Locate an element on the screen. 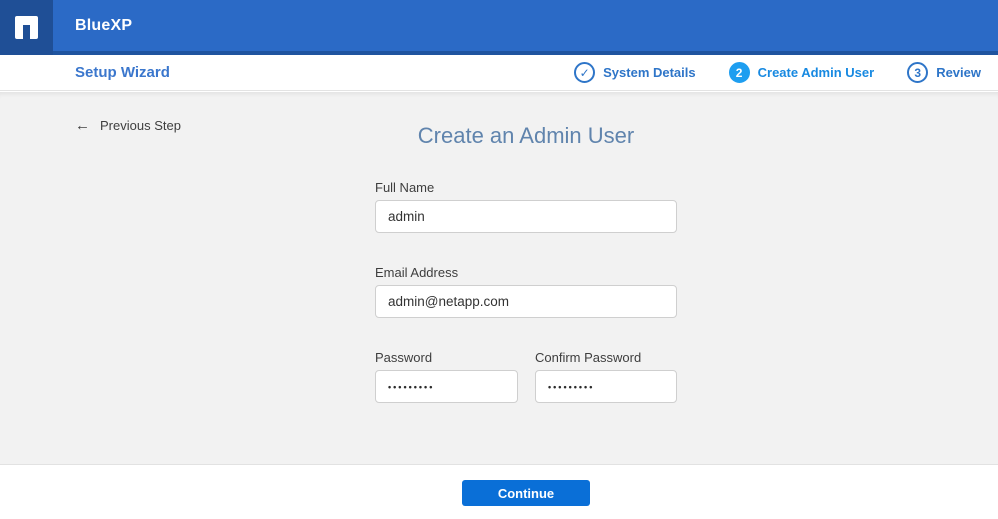 Image resolution: width=998 pixels, height=519 pixels. previous-step-link: ← Previous Step is located at coordinates (128, 125).